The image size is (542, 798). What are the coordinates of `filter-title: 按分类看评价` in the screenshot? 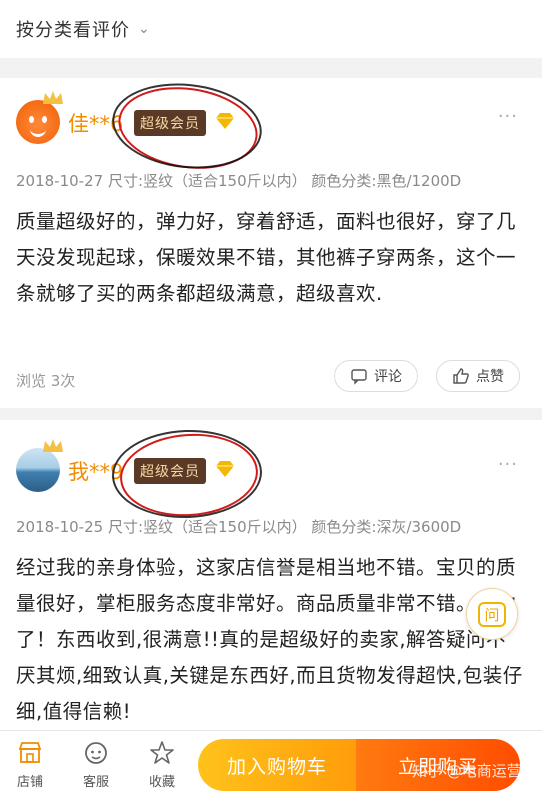 It's located at (73, 30).